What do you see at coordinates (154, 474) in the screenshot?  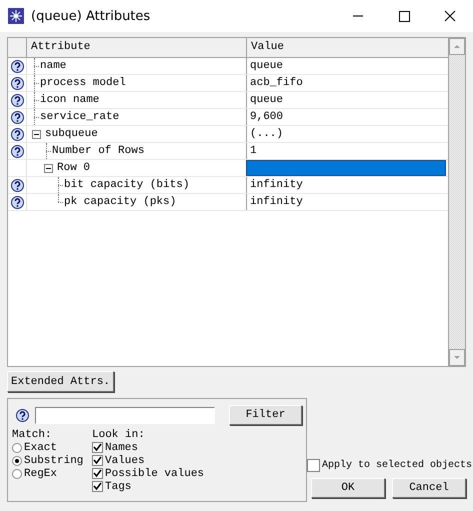 I see `option-label: Possible values` at bounding box center [154, 474].